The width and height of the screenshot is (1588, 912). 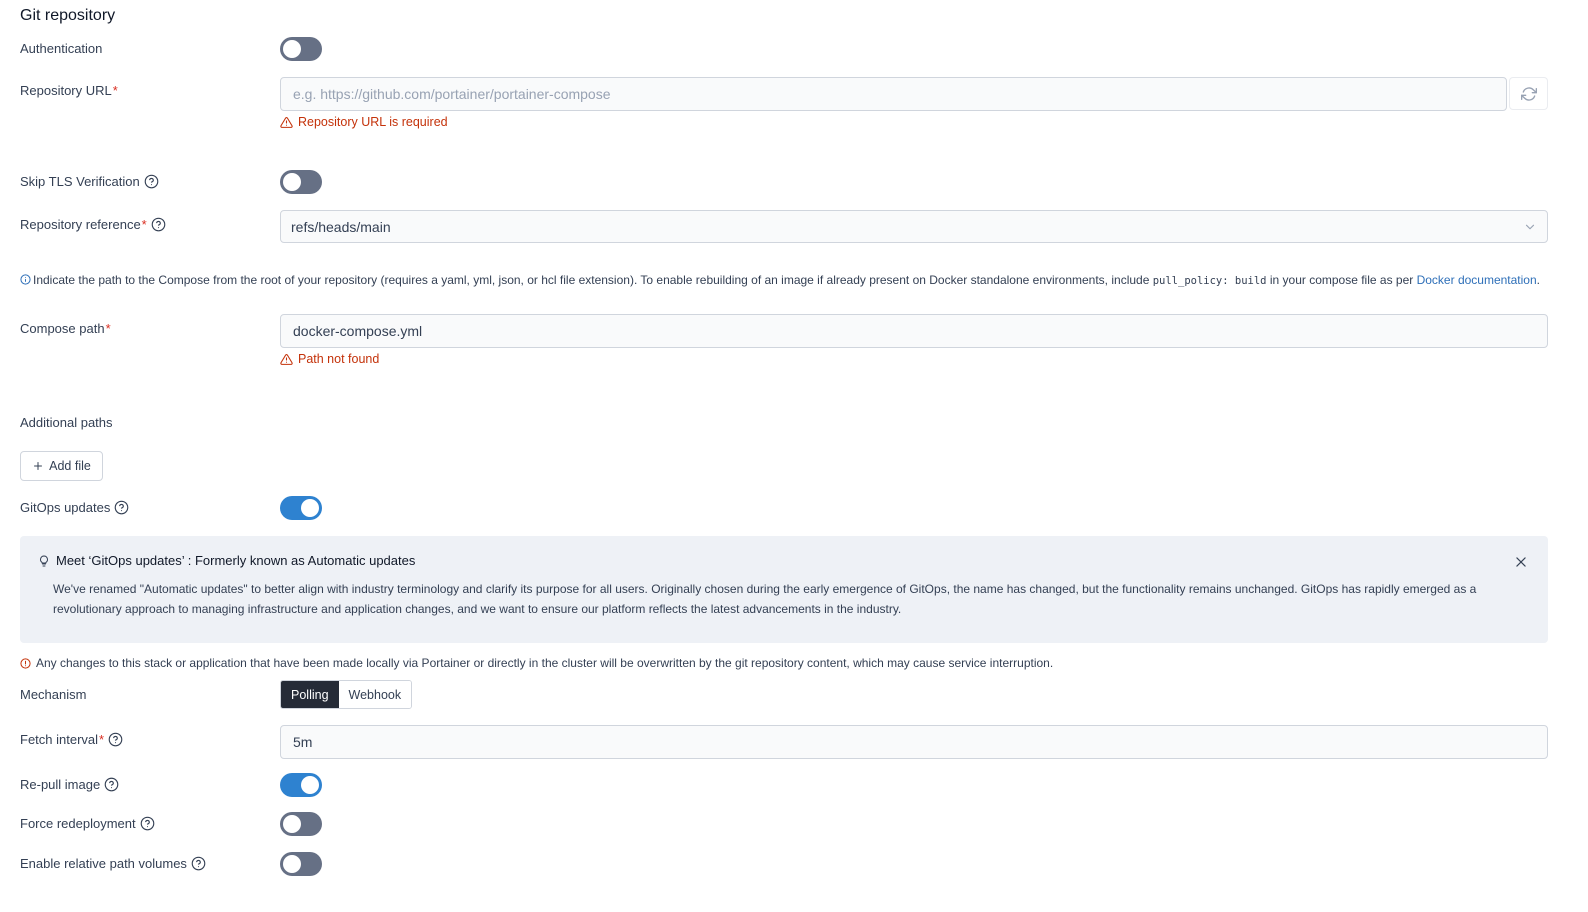 I want to click on gitops-updates-toggle, so click(x=301, y=508).